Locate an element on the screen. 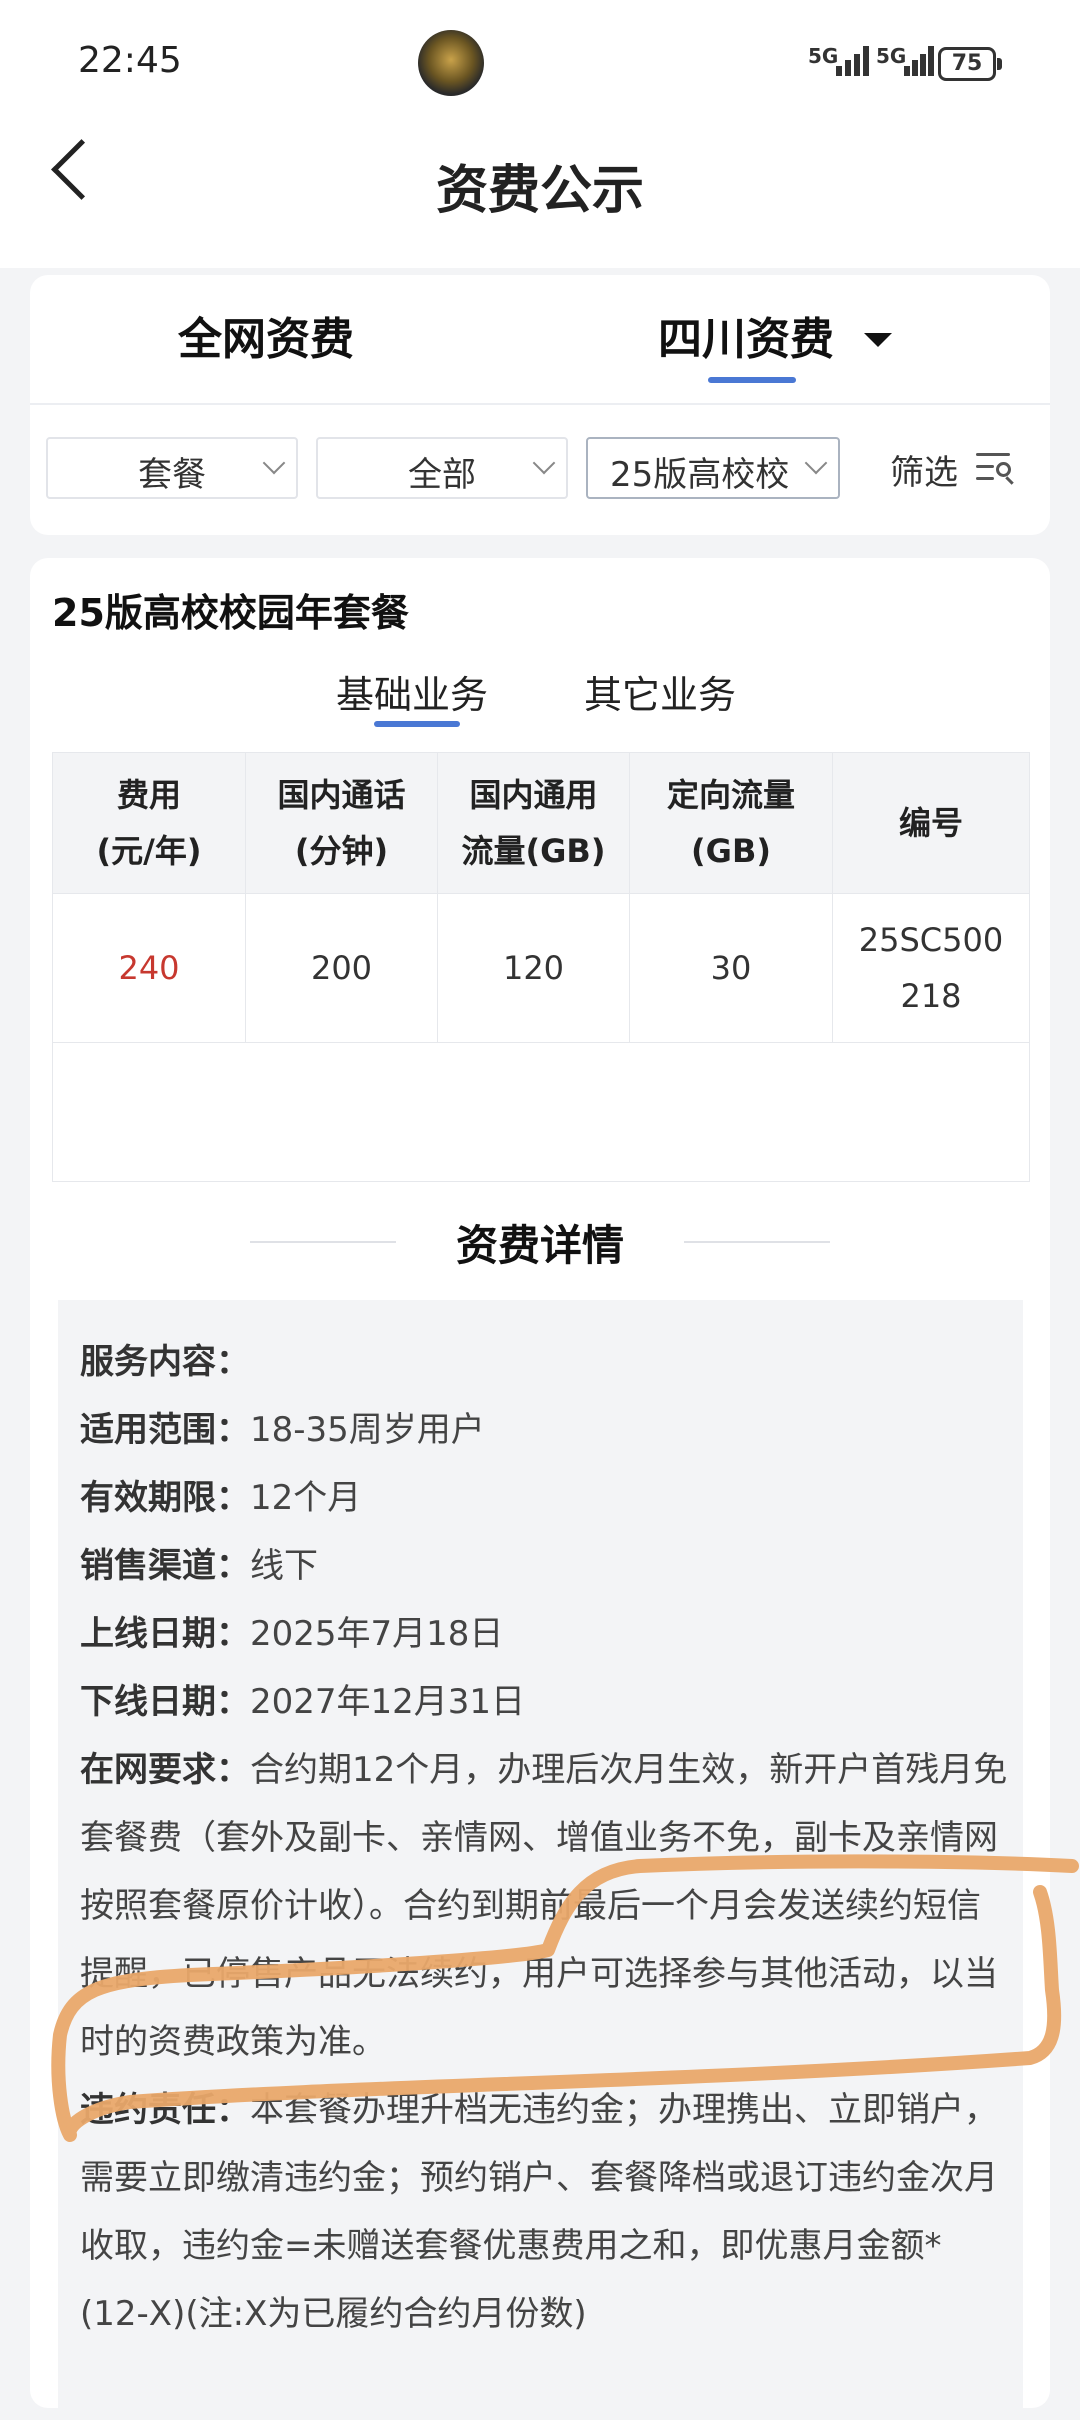 The image size is (1080, 2420). select-plan-value: 25版高校校 is located at coordinates (700, 475).